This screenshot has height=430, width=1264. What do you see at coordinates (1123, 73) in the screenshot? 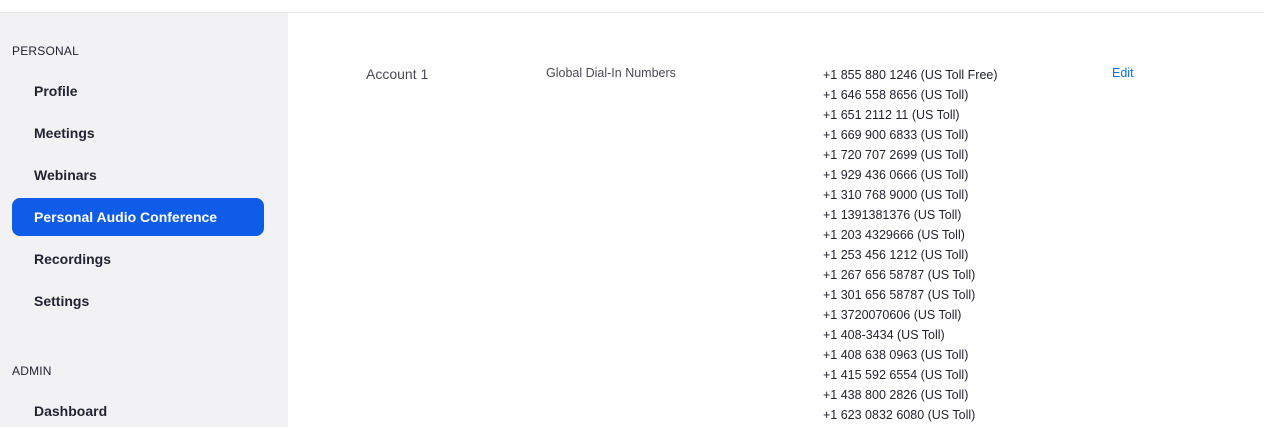
I see `edit-link: Edit` at bounding box center [1123, 73].